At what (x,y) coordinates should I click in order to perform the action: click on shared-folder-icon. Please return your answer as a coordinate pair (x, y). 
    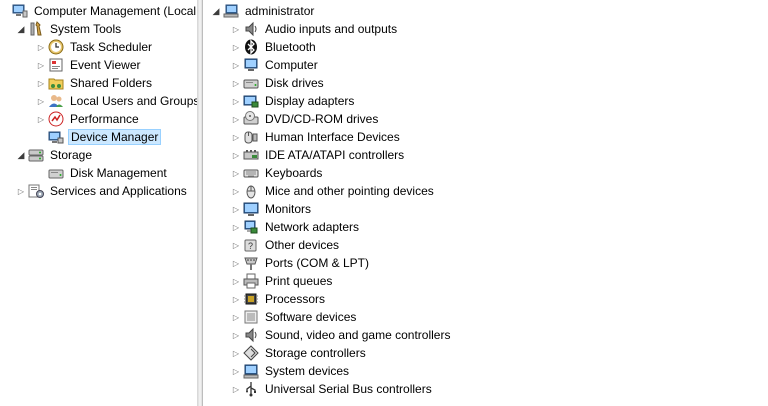
    Looking at the image, I should click on (56, 83).